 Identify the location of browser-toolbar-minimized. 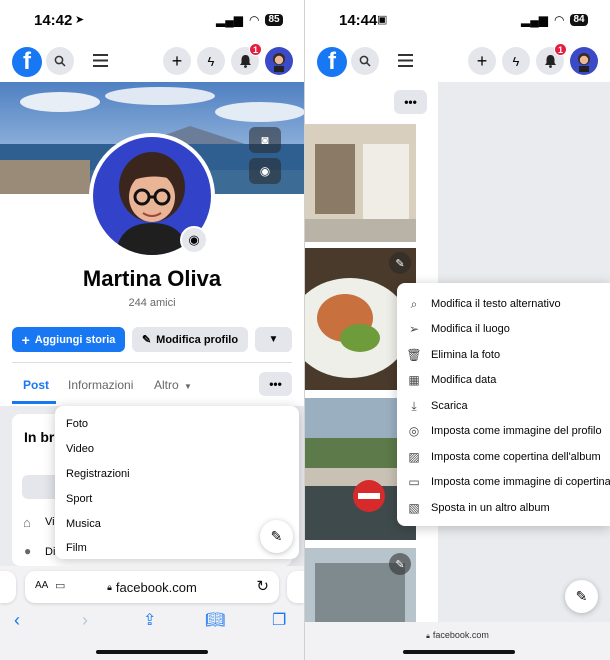
(457, 641).